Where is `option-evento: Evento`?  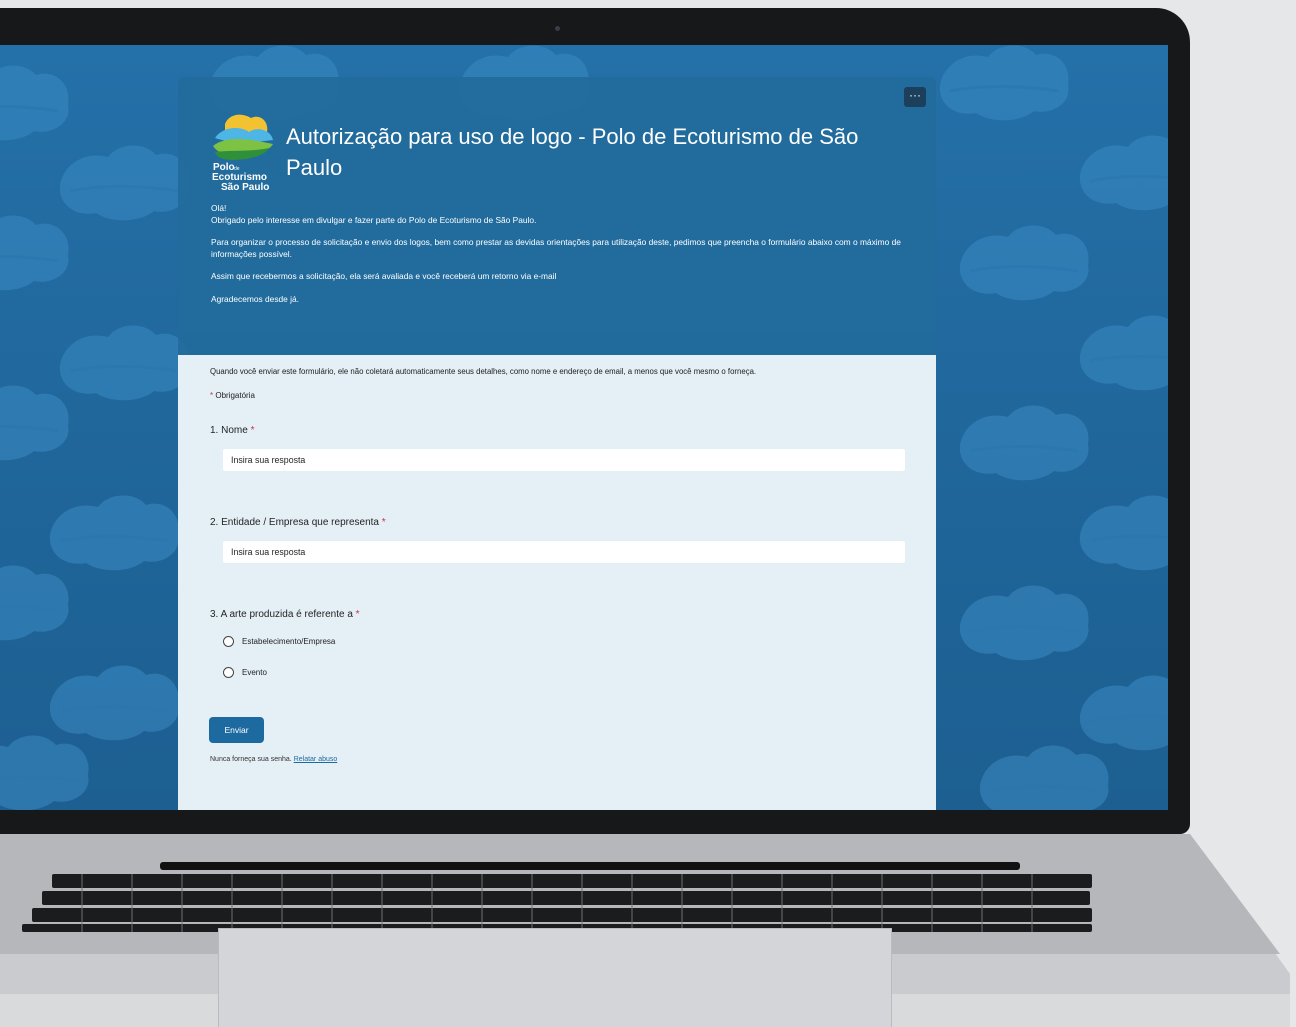
option-evento: Evento is located at coordinates (245, 672).